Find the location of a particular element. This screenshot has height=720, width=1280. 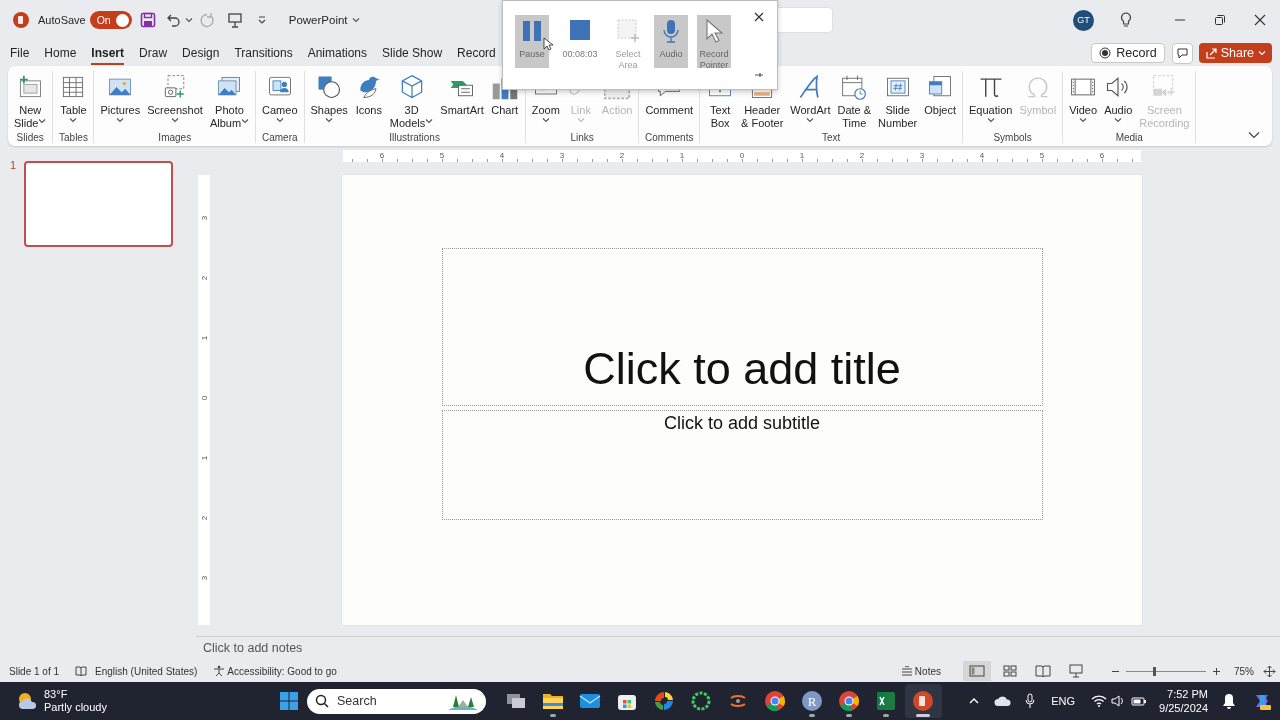

group-label: Illustrations is located at coordinates (414, 137).